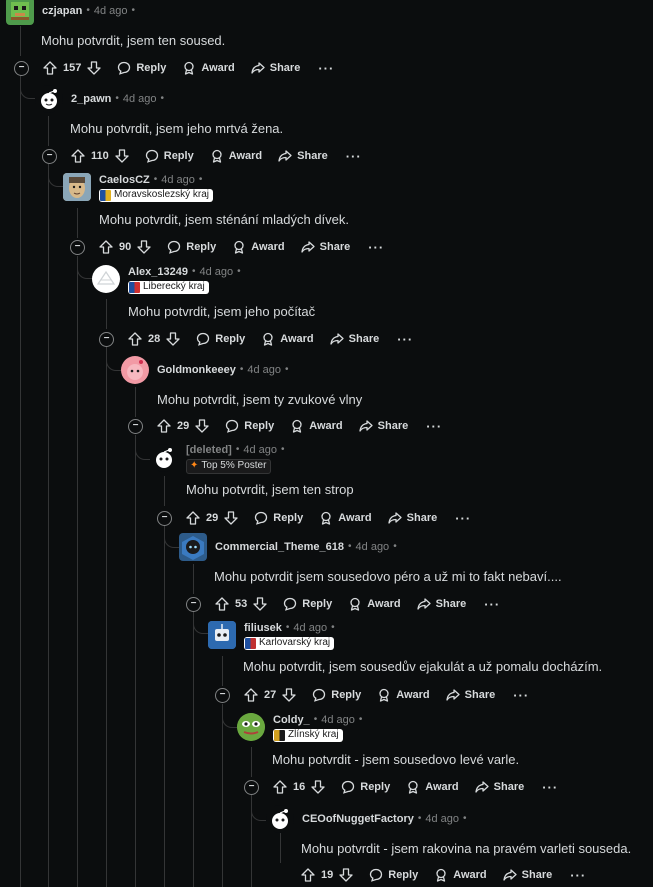  Describe the element at coordinates (251, 727) in the screenshot. I see `frog-avatar-icon` at that location.